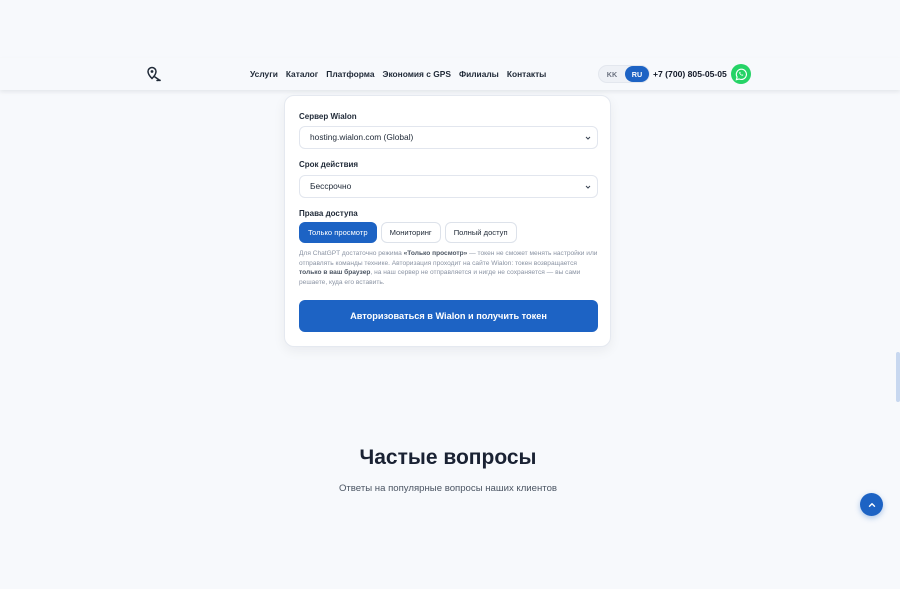  I want to click on note-bold: «Только просмотр», so click(435, 253).